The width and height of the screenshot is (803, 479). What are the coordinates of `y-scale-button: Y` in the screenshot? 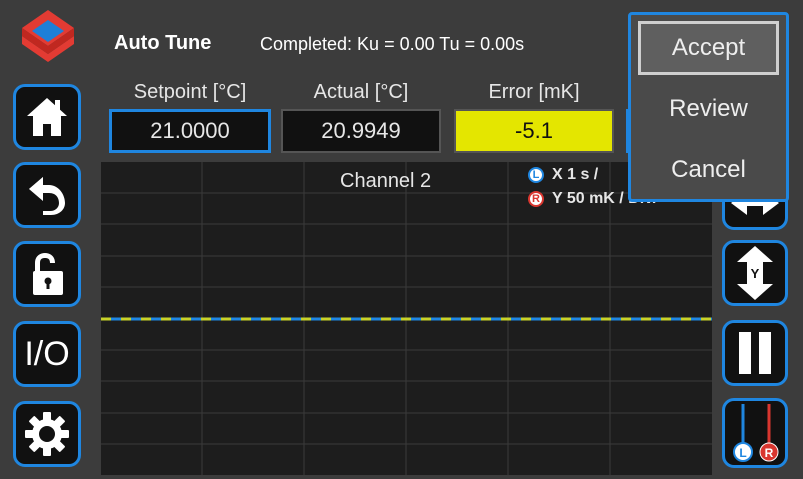 It's located at (755, 273).